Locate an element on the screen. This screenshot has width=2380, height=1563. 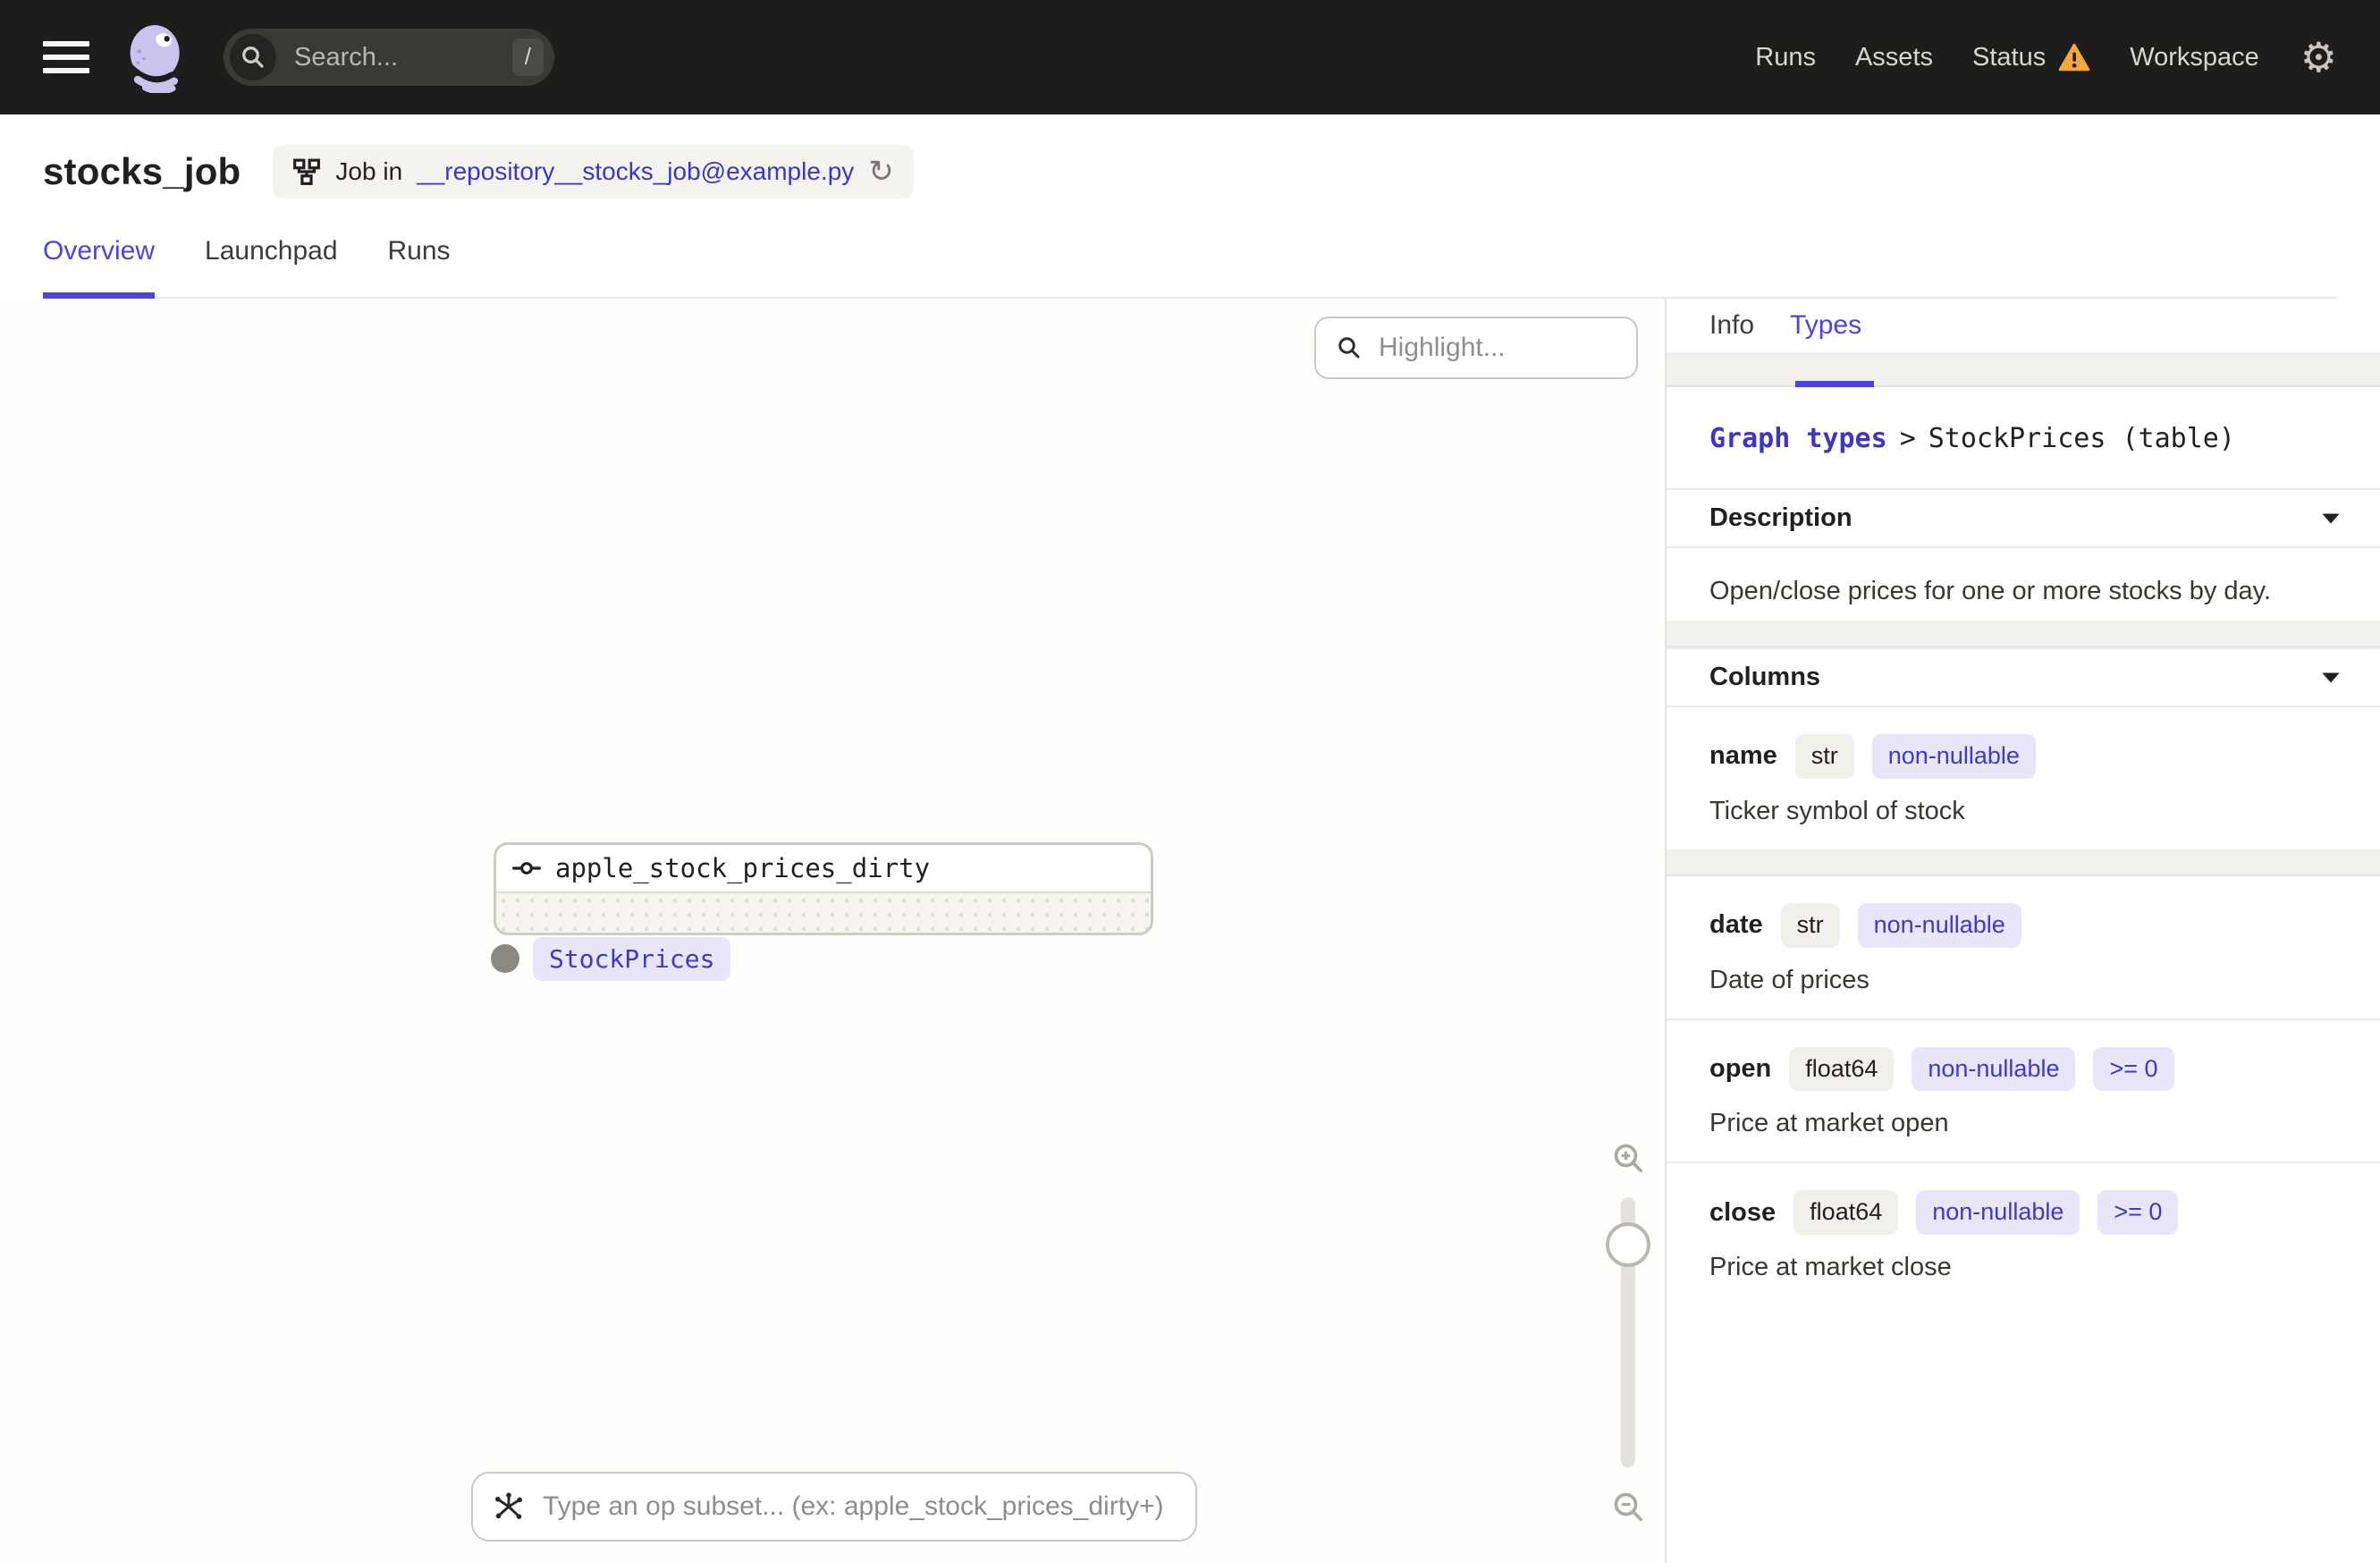
zoom-slider-handle is located at coordinates (1628, 1244).